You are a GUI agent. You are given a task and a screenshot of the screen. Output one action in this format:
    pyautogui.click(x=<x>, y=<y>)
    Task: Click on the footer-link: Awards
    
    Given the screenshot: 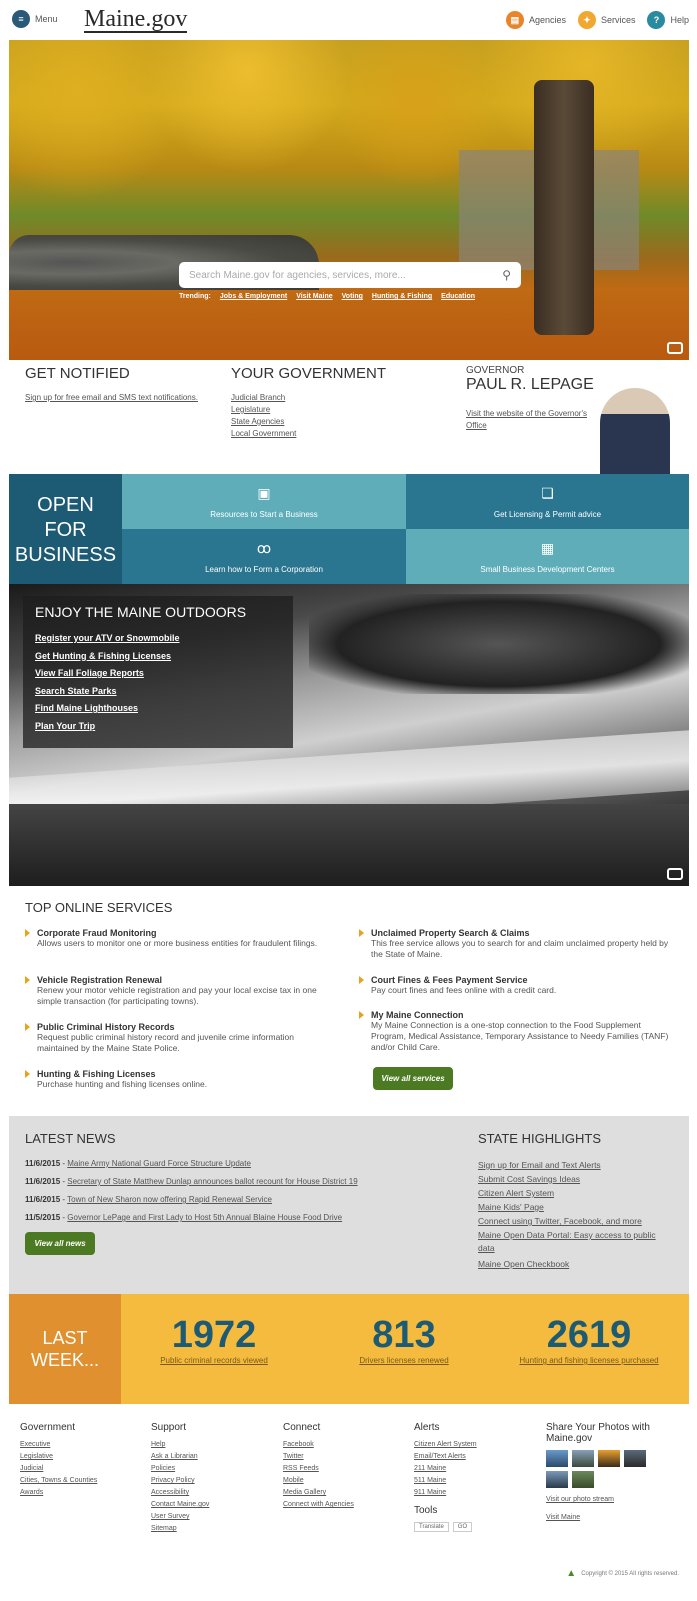 What is the action you would take?
    pyautogui.click(x=80, y=1493)
    